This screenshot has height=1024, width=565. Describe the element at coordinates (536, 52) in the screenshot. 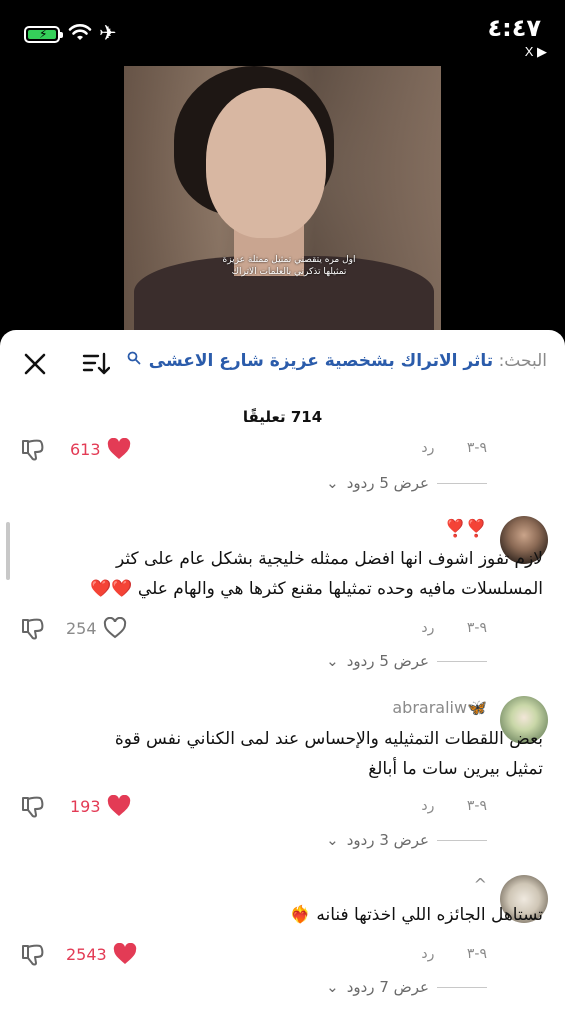

I see `back-to-app-link: X ▶` at that location.